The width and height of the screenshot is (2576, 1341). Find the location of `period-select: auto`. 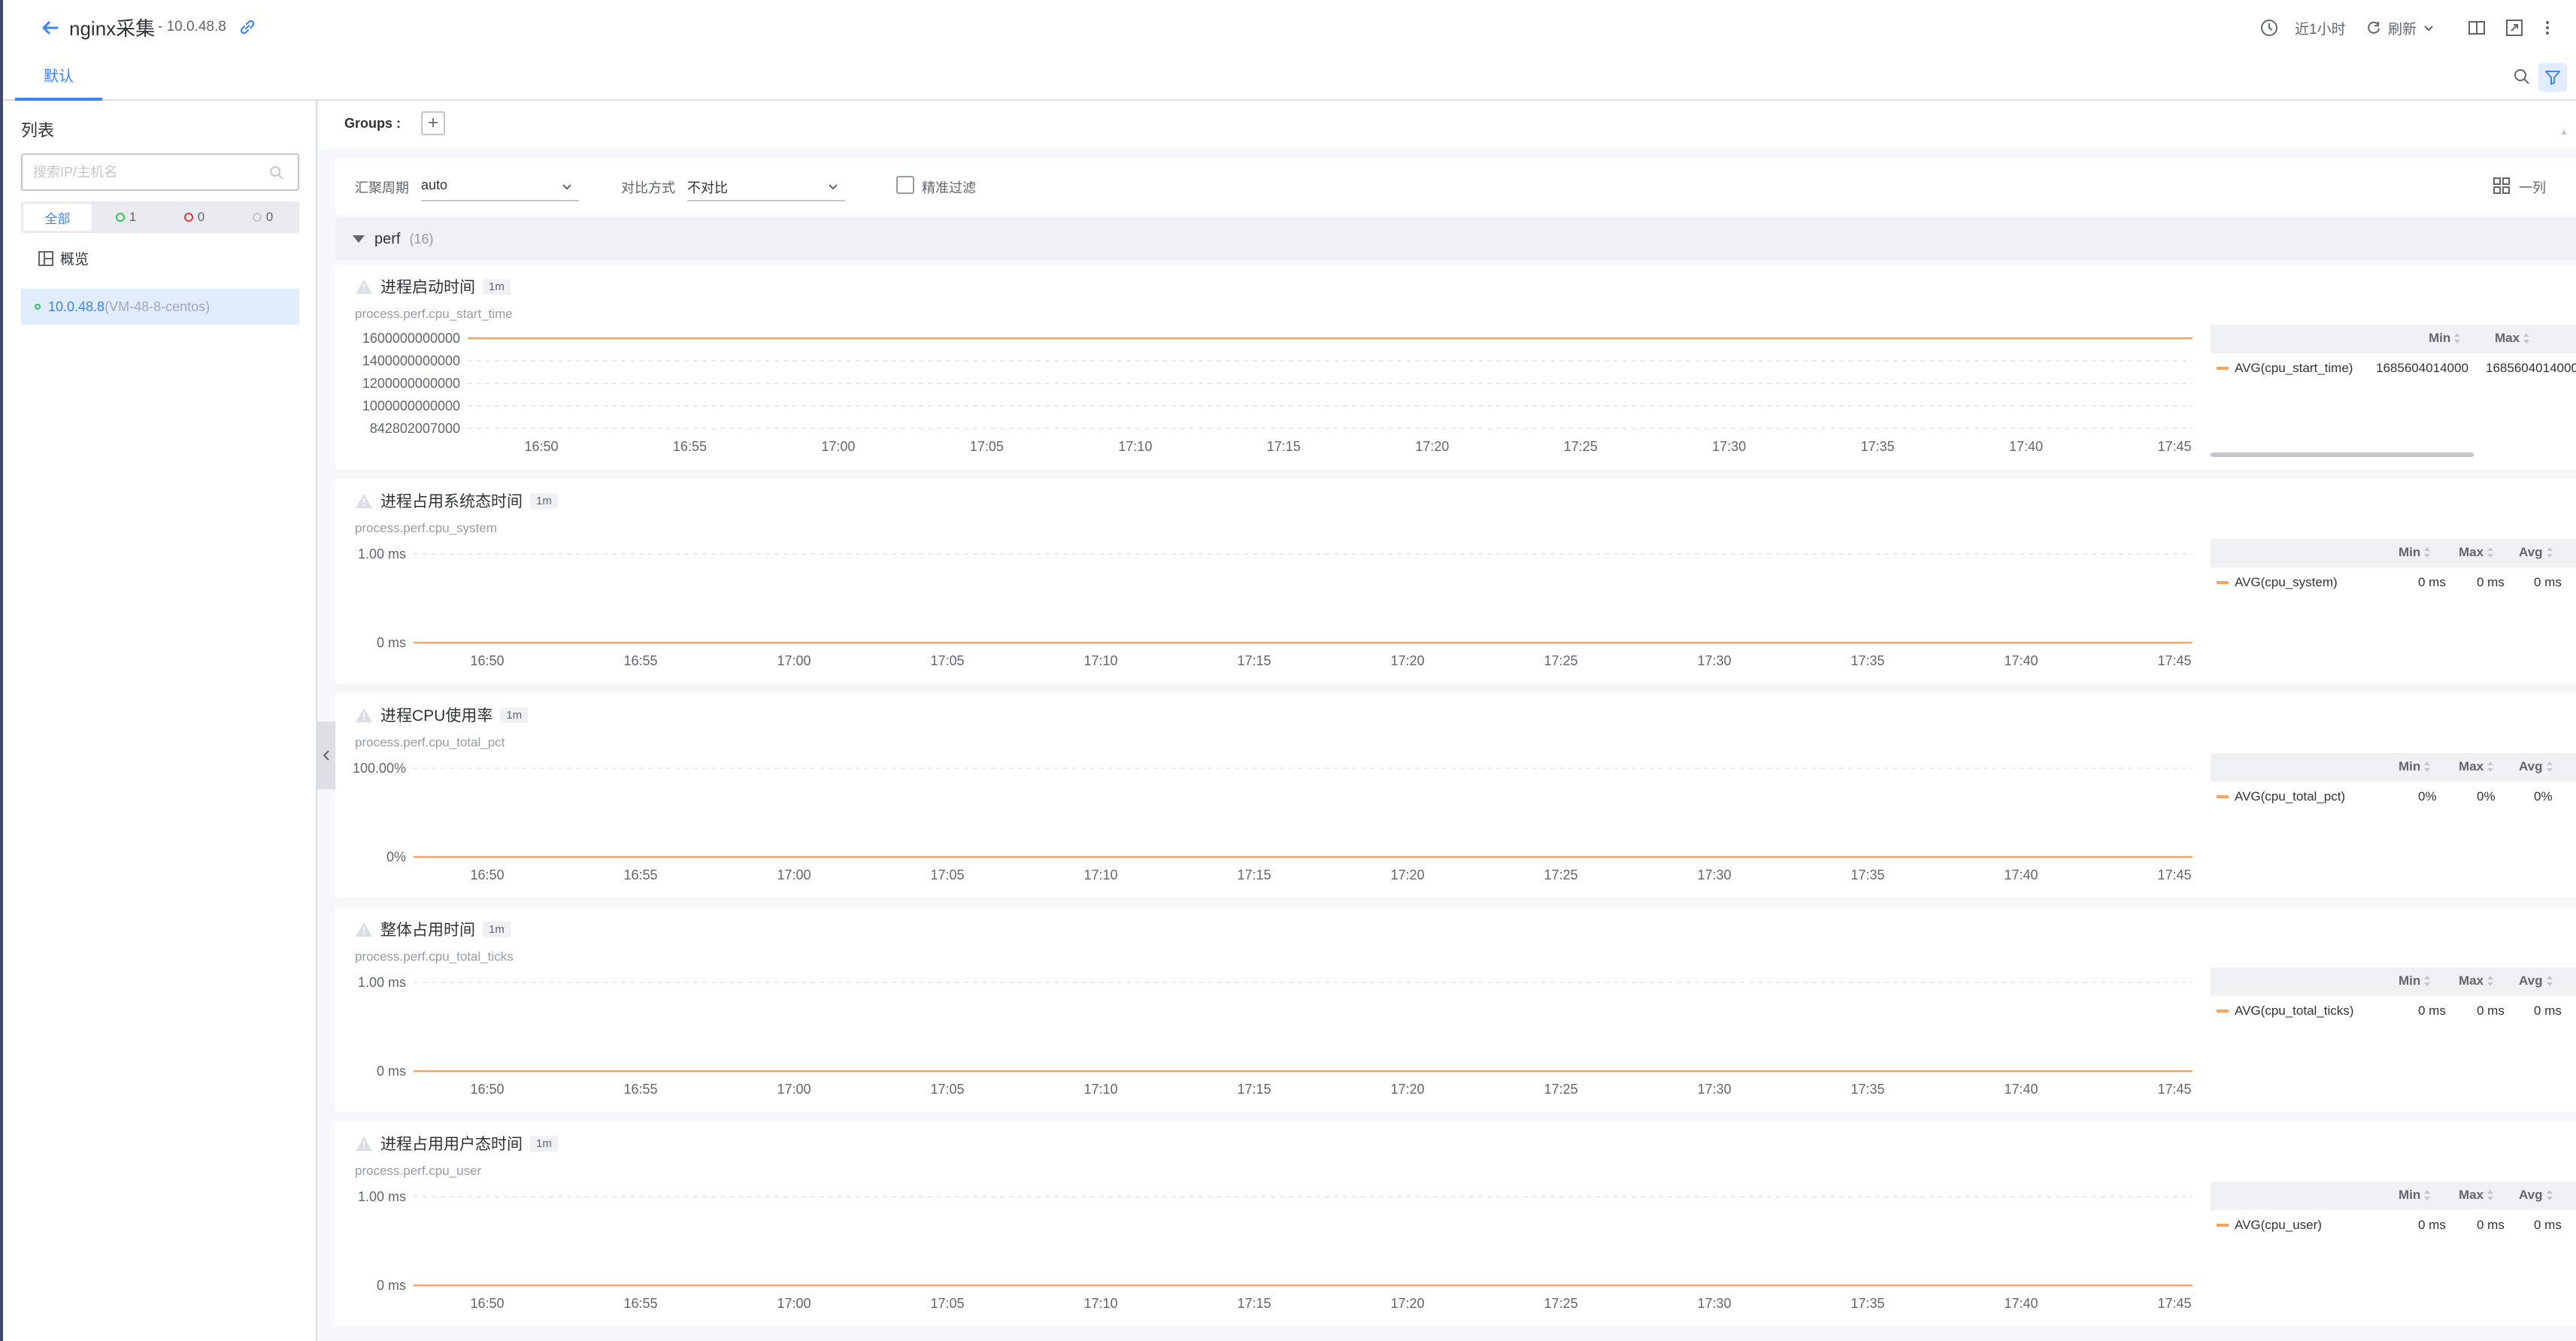

period-select: auto is located at coordinates (500, 186).